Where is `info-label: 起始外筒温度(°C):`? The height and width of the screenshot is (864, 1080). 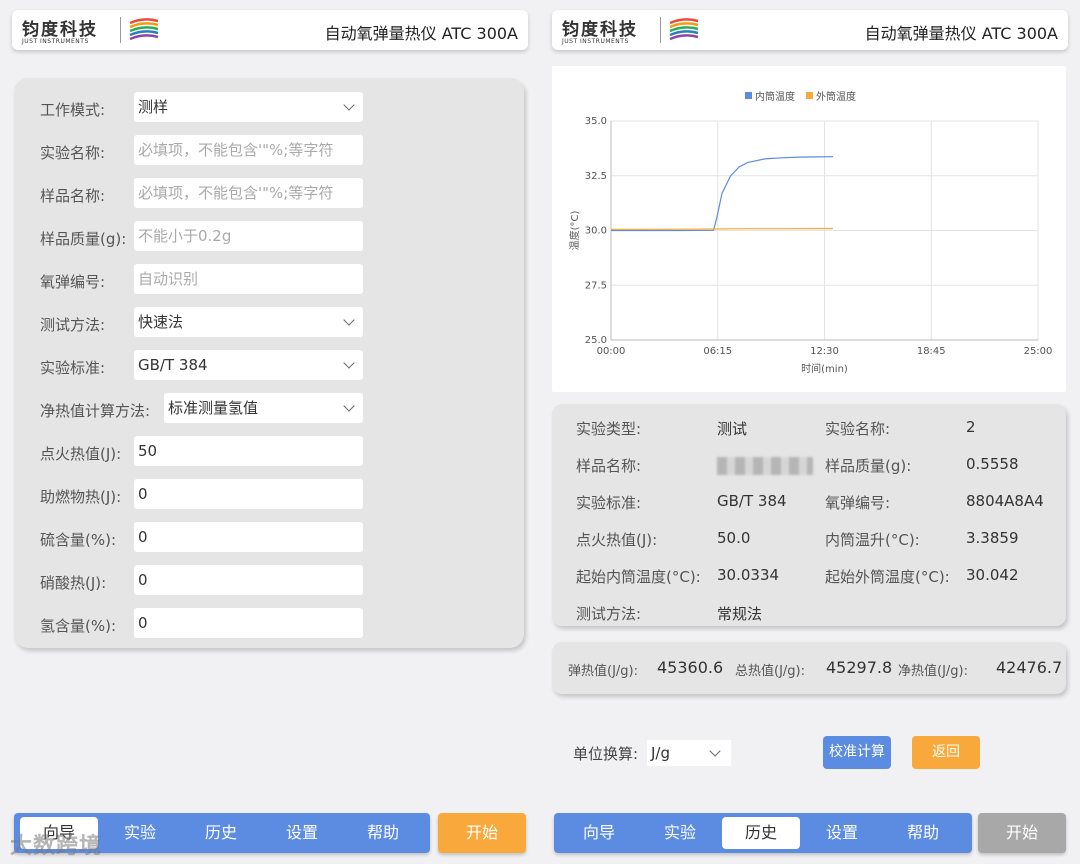 info-label: 起始外筒温度(°C): is located at coordinates (887, 577).